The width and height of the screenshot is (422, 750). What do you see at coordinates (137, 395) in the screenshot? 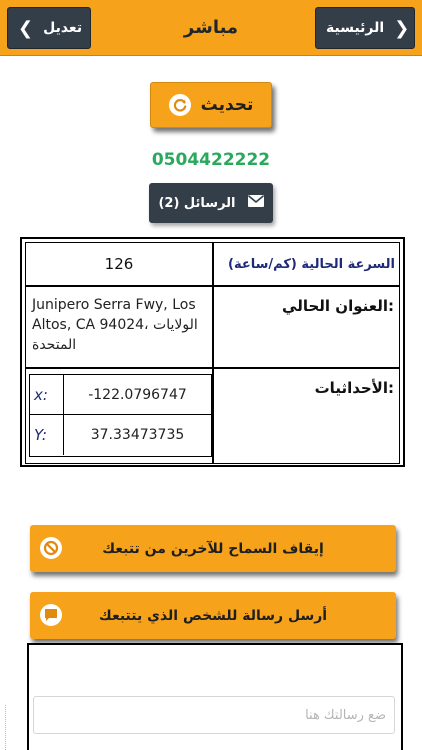
I see `coordinate-x-value: -122.0796747` at bounding box center [137, 395].